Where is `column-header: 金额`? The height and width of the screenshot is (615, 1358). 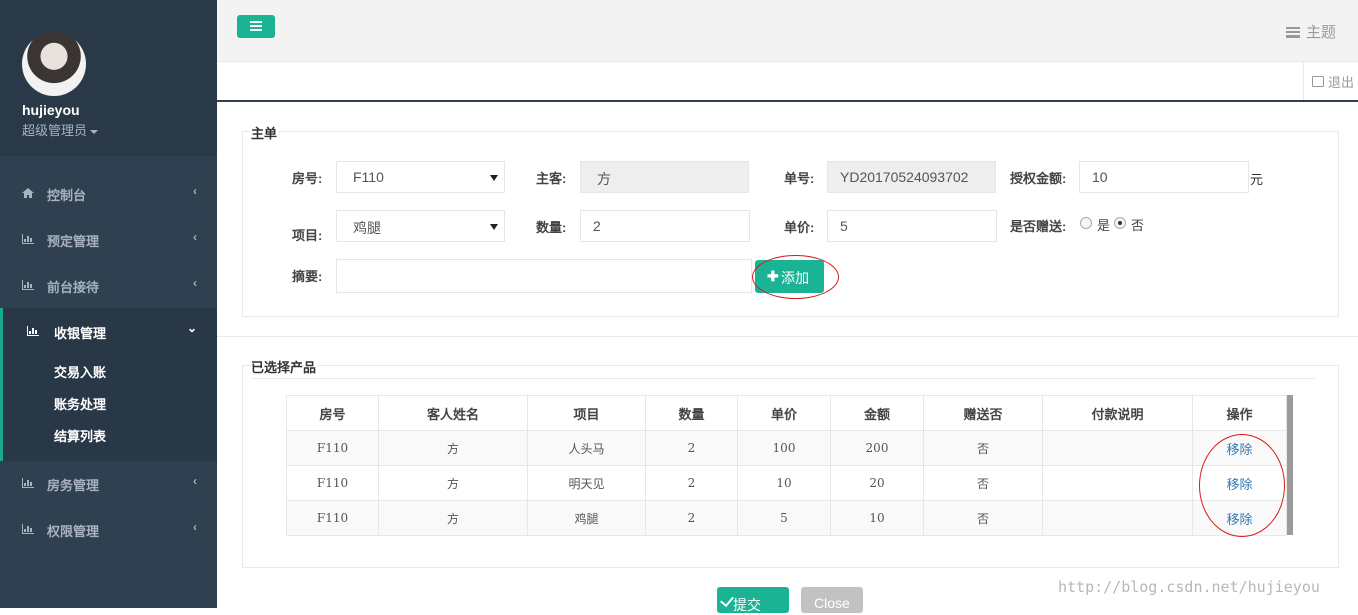
column-header: 金额 is located at coordinates (877, 413).